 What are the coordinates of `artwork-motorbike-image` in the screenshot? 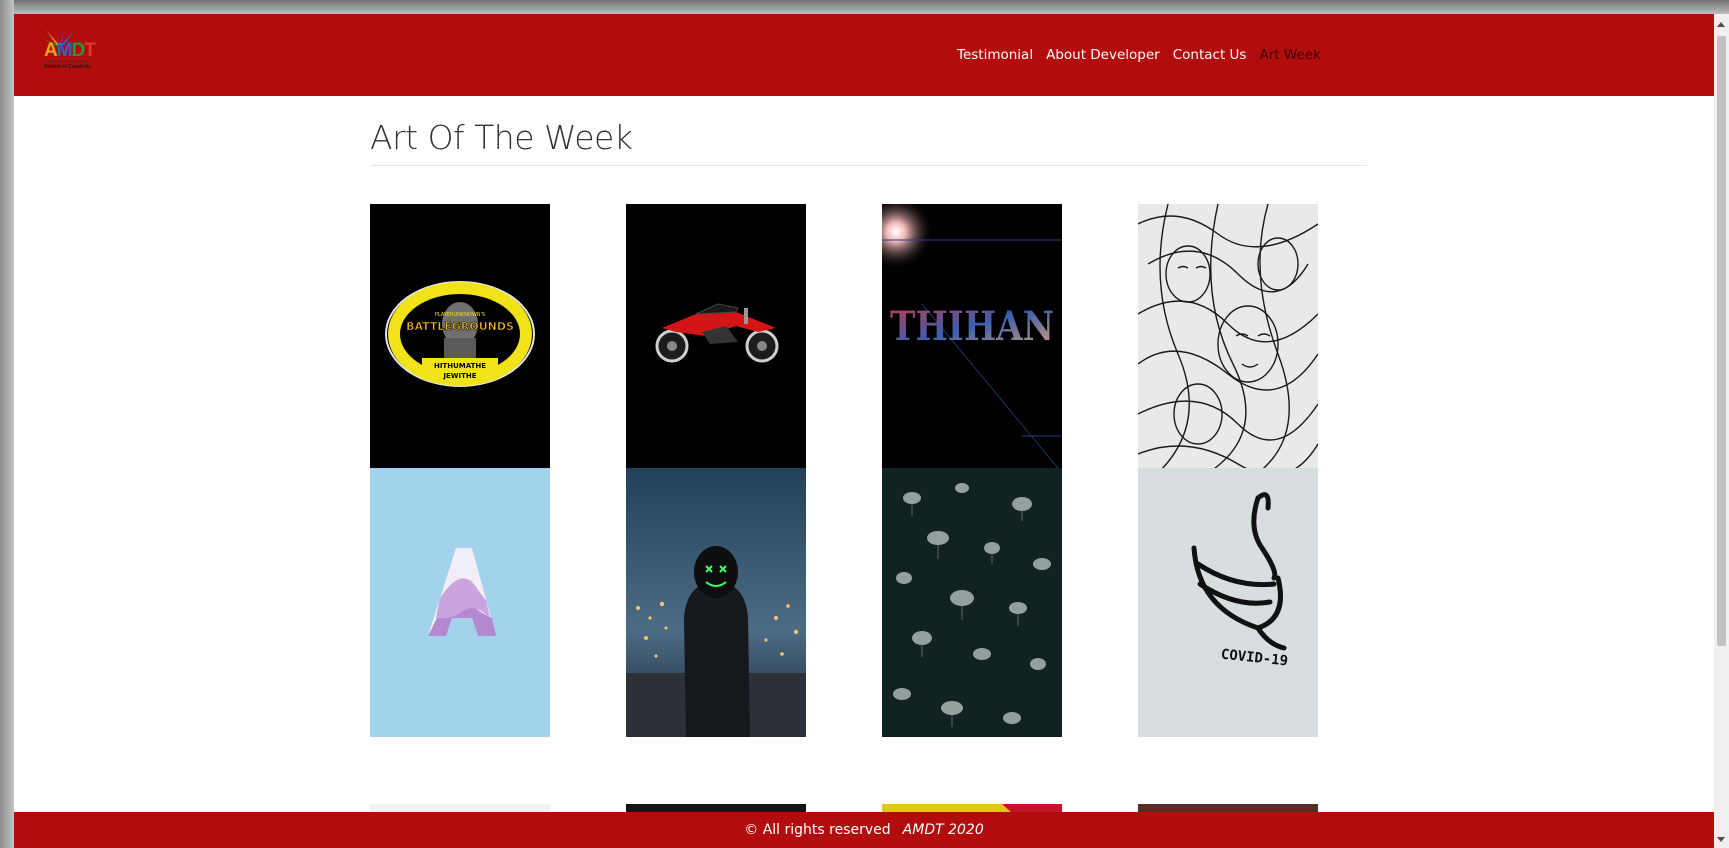 It's located at (716, 338).